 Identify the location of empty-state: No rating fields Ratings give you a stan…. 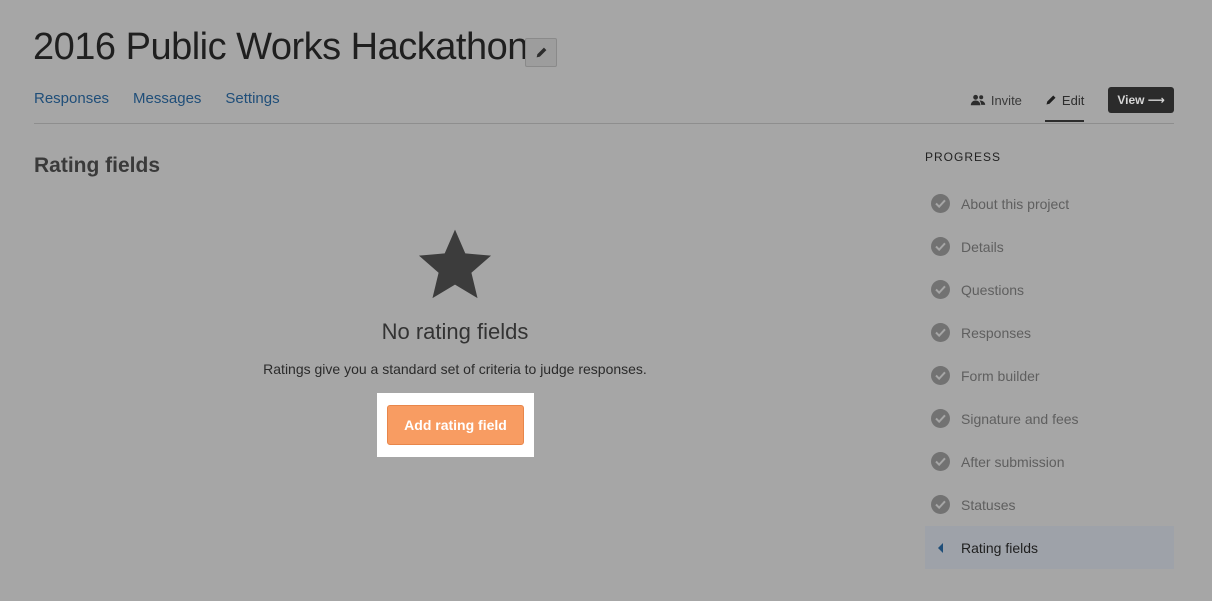
(455, 302).